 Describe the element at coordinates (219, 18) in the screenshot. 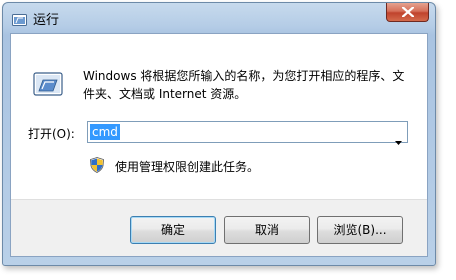

I see `title-bar: 运行` at that location.